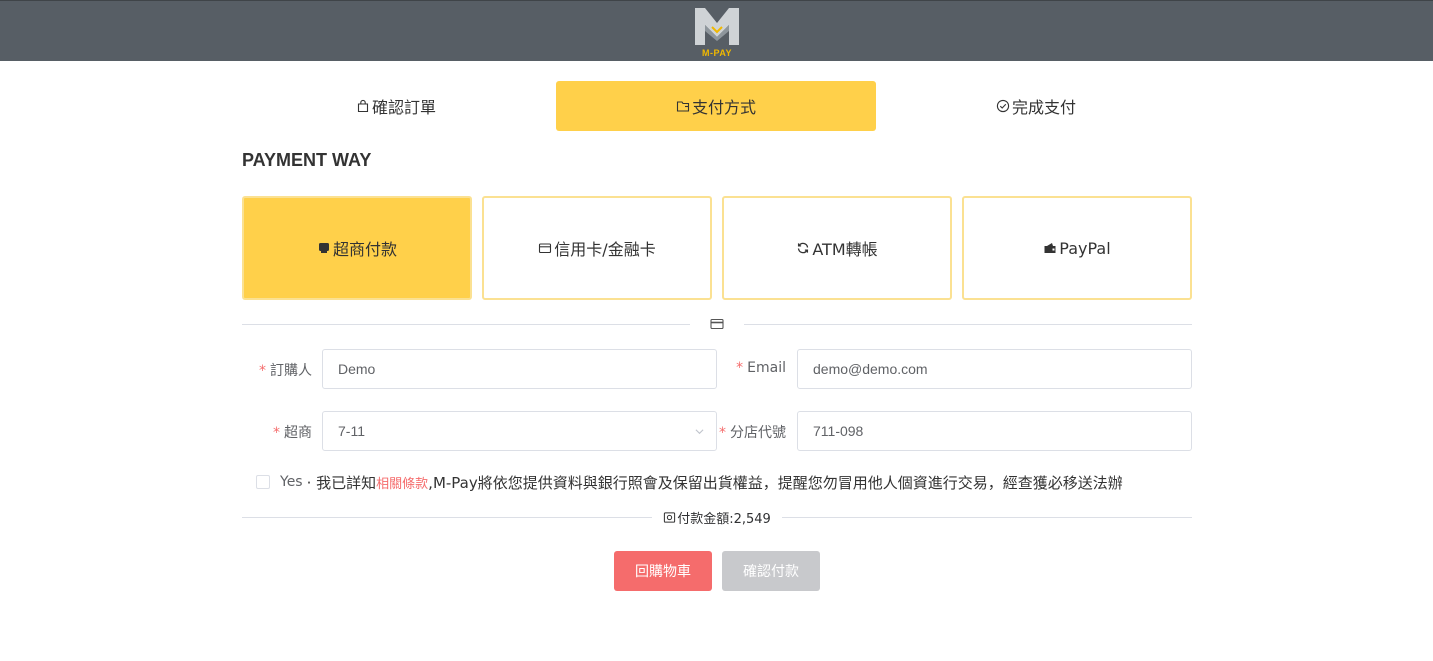  I want to click on store-label: * 超商, so click(284, 432).